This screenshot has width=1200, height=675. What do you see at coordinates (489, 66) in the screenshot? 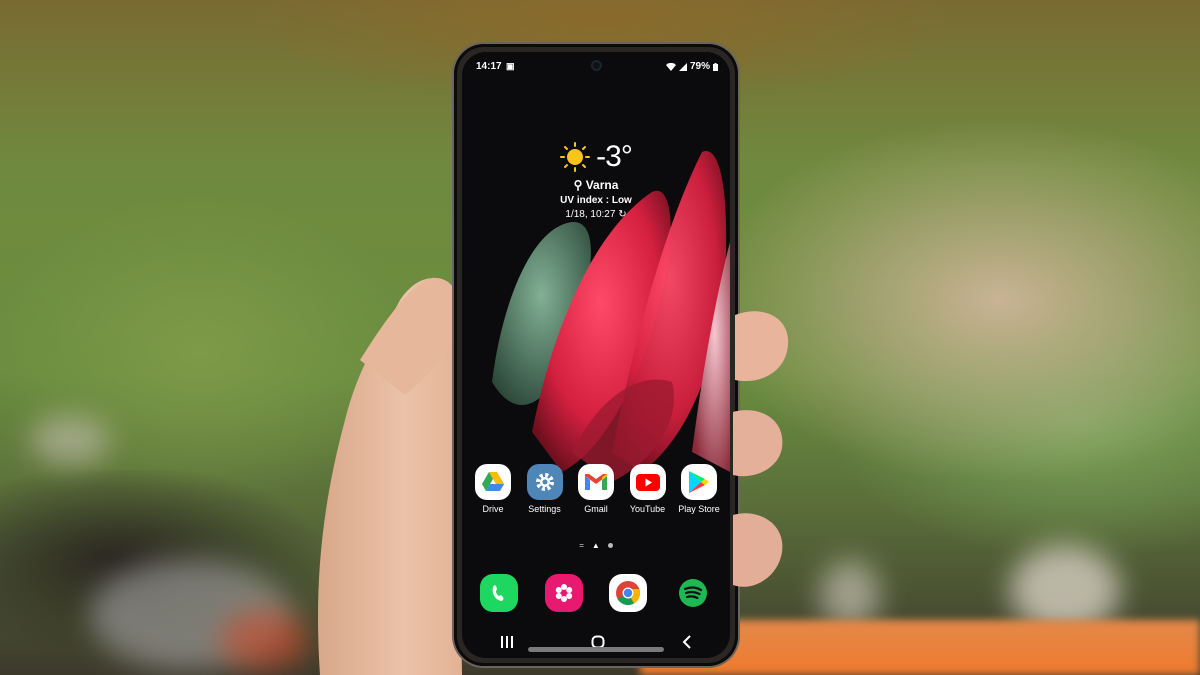
I see `status-time: 14:17` at bounding box center [489, 66].